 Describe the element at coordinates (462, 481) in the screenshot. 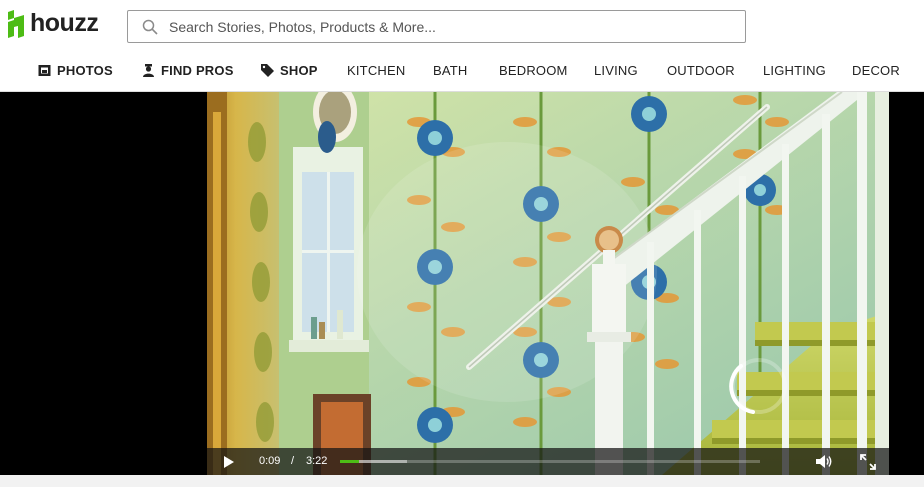

I see `page-footer-strip` at that location.